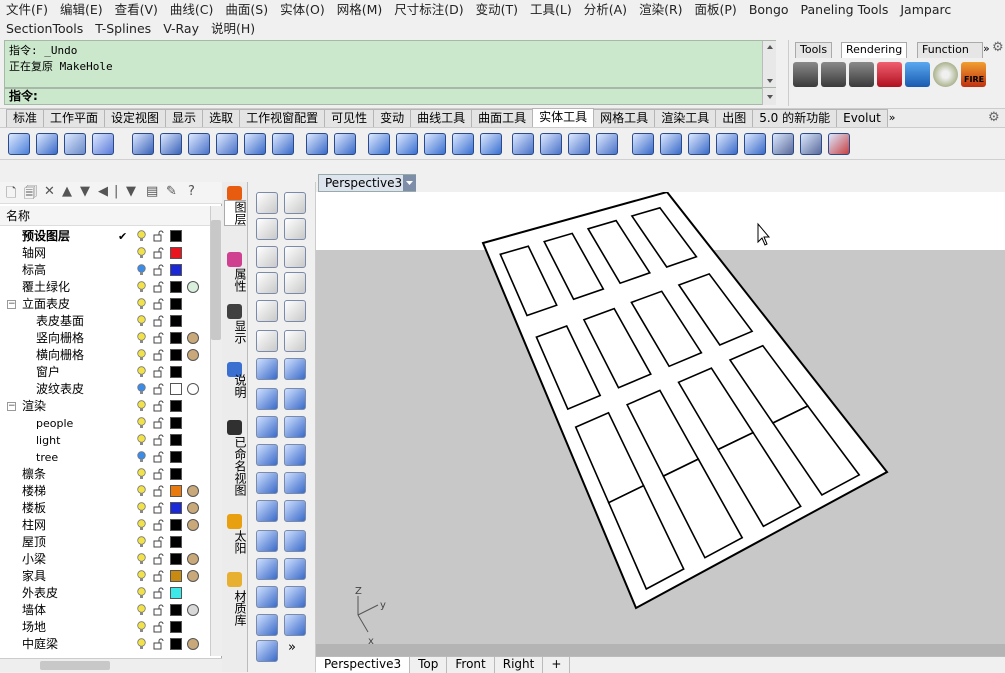 The image size is (1005, 673). Describe the element at coordinates (624, 118) in the screenshot. I see `toolbar-tab: 网格工具` at that location.